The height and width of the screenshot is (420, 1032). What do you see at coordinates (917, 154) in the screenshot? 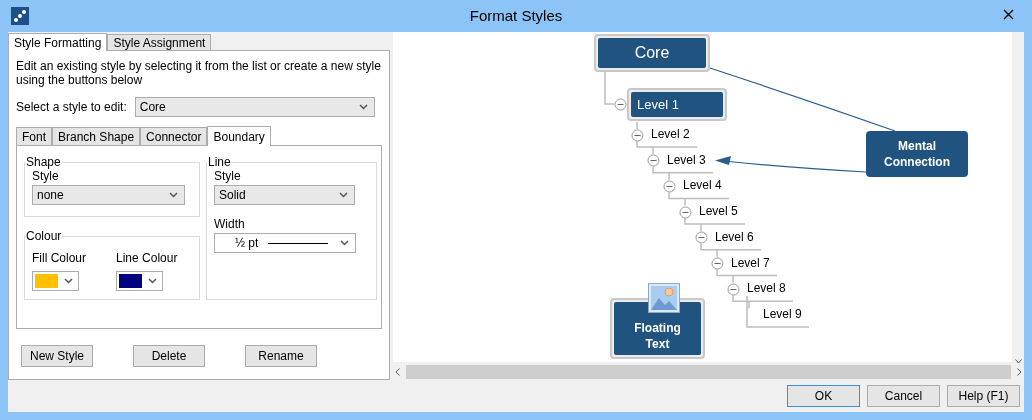
I see `mental-connection-topic: Mental Connection` at bounding box center [917, 154].